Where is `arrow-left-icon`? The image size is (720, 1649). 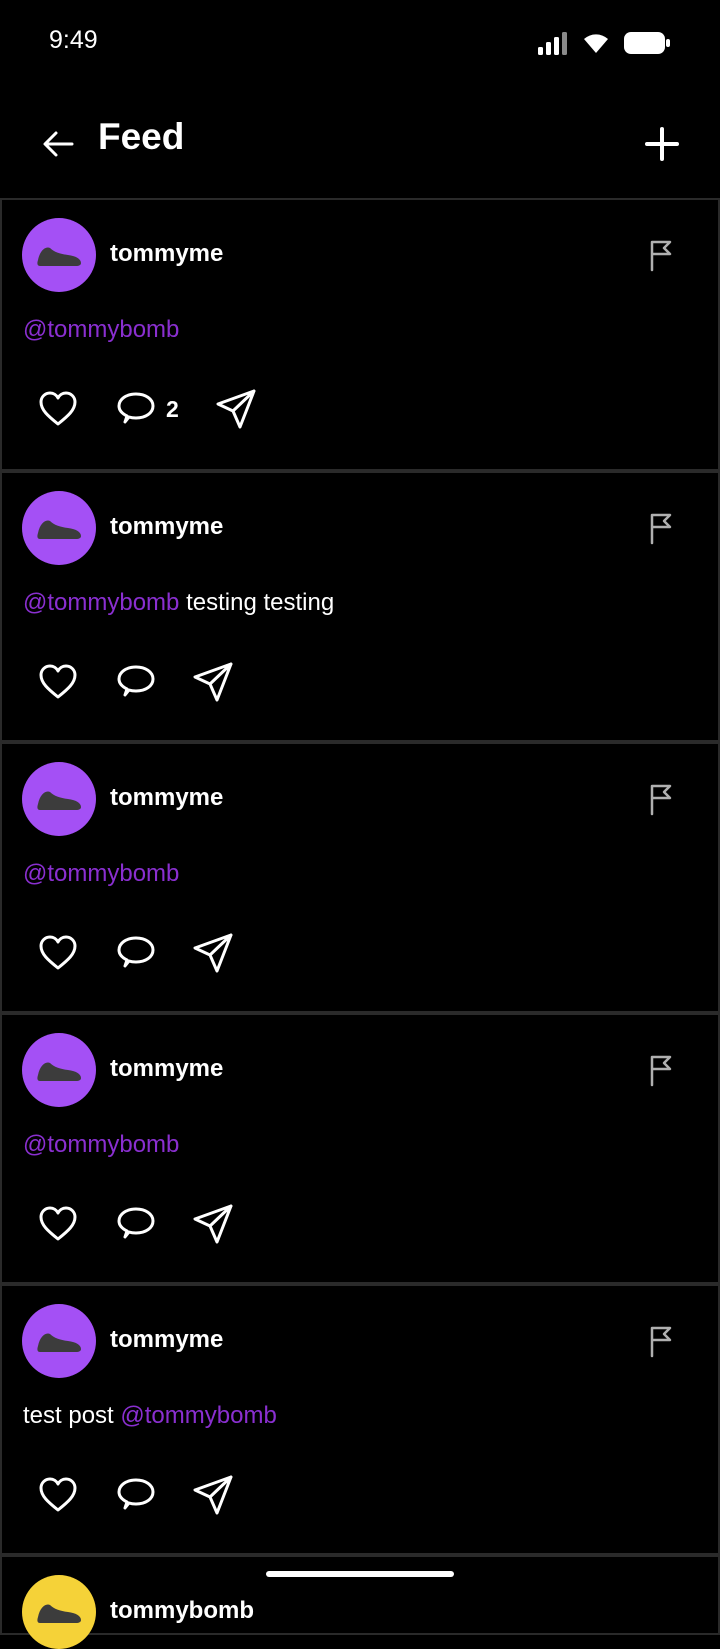 arrow-left-icon is located at coordinates (58, 144).